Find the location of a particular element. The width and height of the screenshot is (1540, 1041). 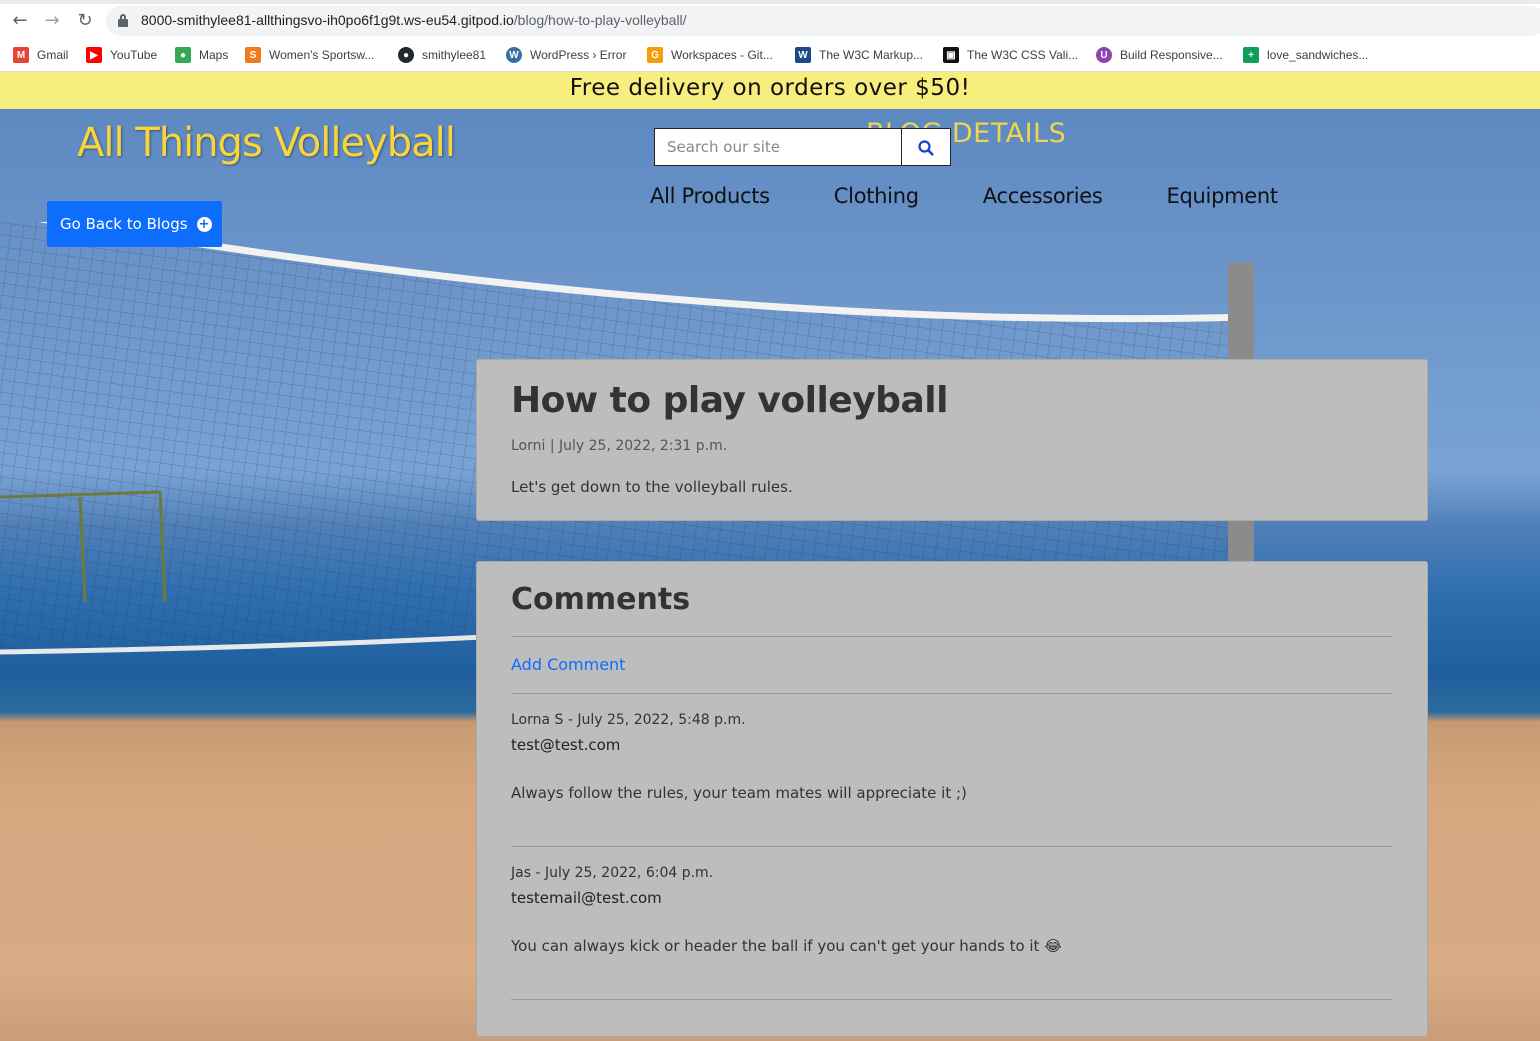

reload-icon: ↻ is located at coordinates (85, 21).